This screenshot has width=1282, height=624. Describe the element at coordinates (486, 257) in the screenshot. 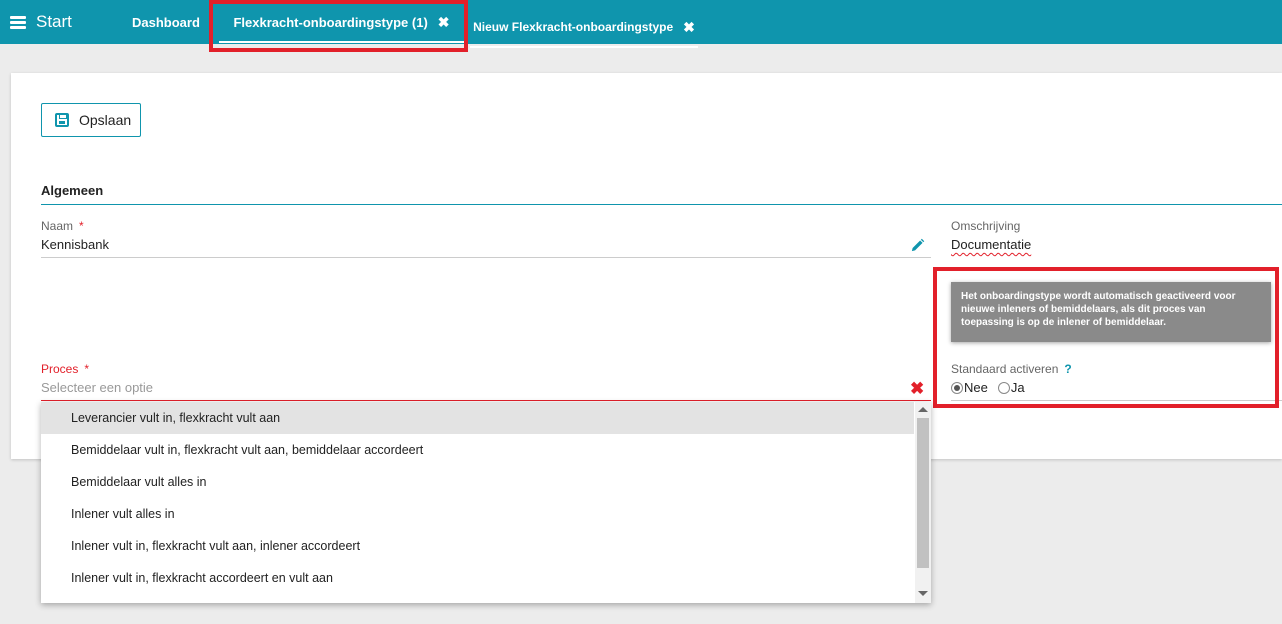

I see `naam-underline` at that location.